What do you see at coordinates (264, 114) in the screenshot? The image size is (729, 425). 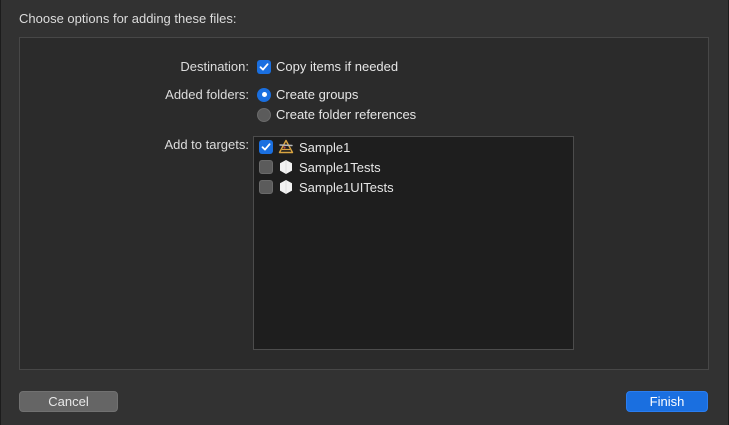 I see `radio-unselected-icon` at bounding box center [264, 114].